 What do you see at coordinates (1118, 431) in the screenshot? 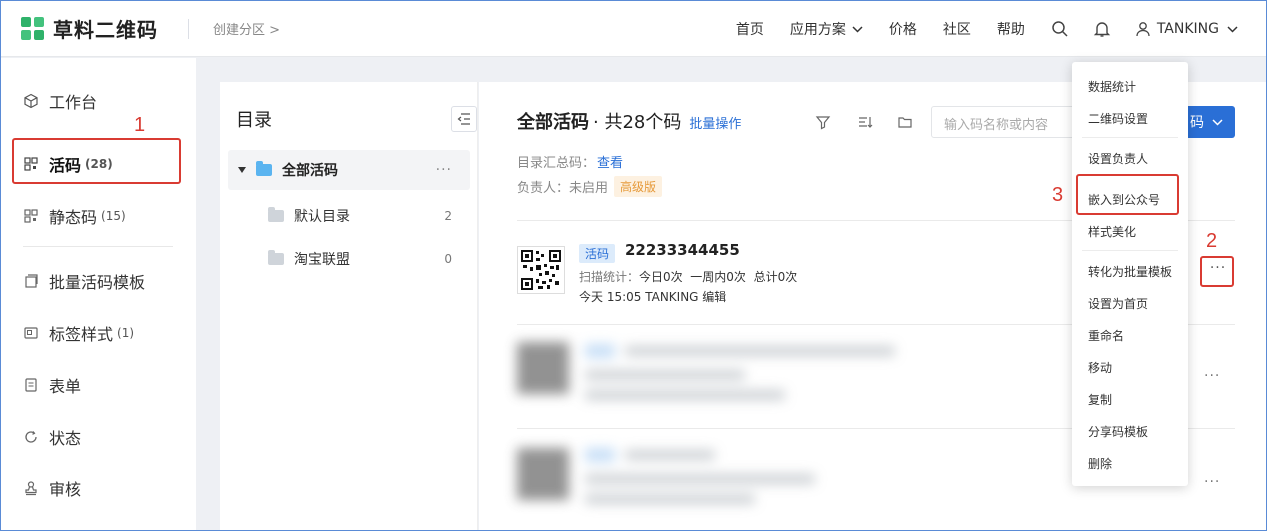
I see `menu-item-share-template: 分享码模板` at bounding box center [1118, 431].